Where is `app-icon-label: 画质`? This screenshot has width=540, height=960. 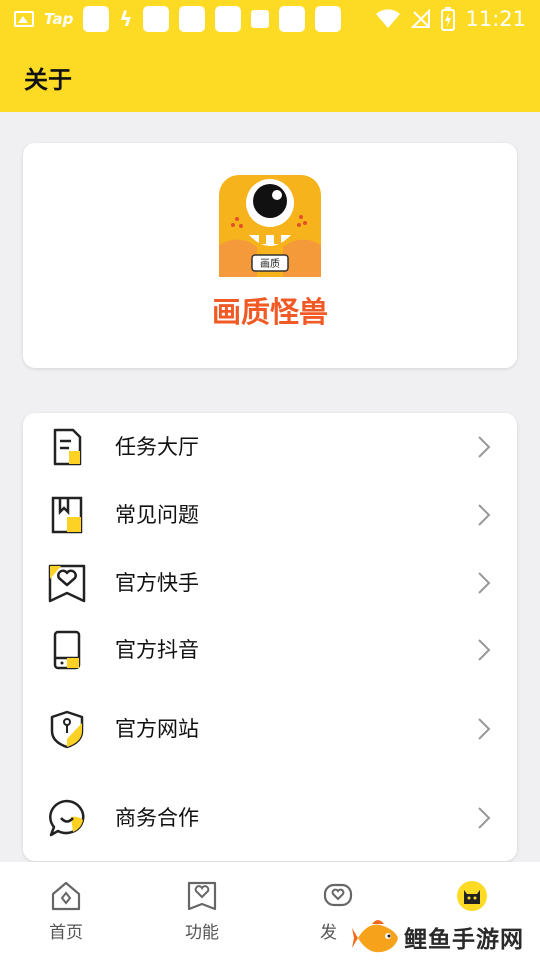 app-icon-label: 画质 is located at coordinates (270, 264).